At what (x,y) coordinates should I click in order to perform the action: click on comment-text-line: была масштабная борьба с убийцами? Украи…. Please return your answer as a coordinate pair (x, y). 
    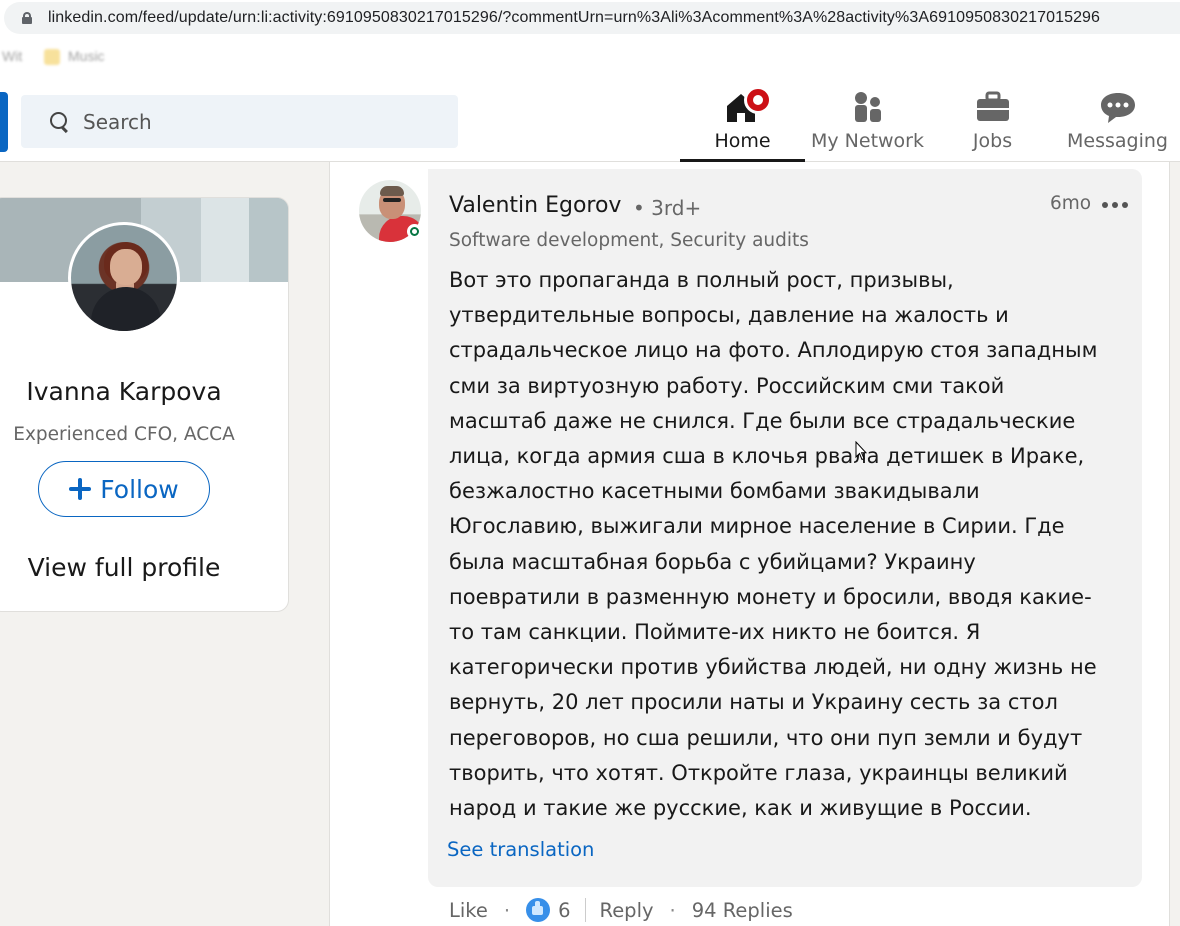
    Looking at the image, I should click on (712, 561).